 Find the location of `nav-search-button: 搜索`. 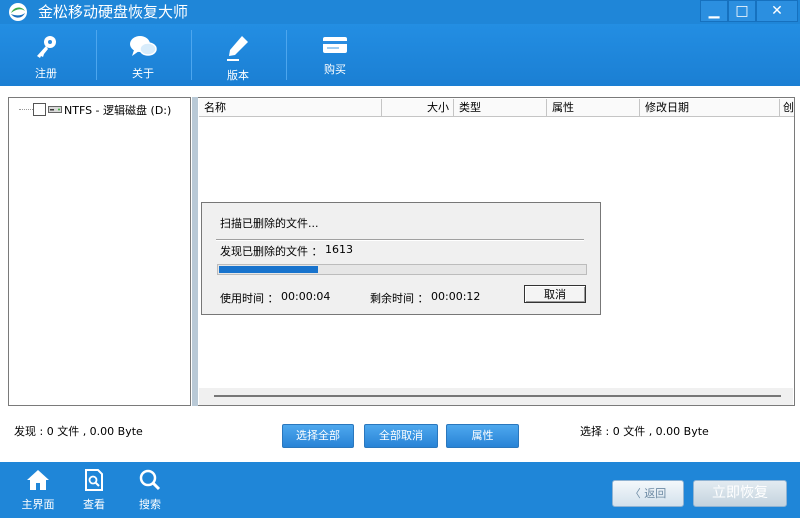

nav-search-button: 搜索 is located at coordinates (150, 490).